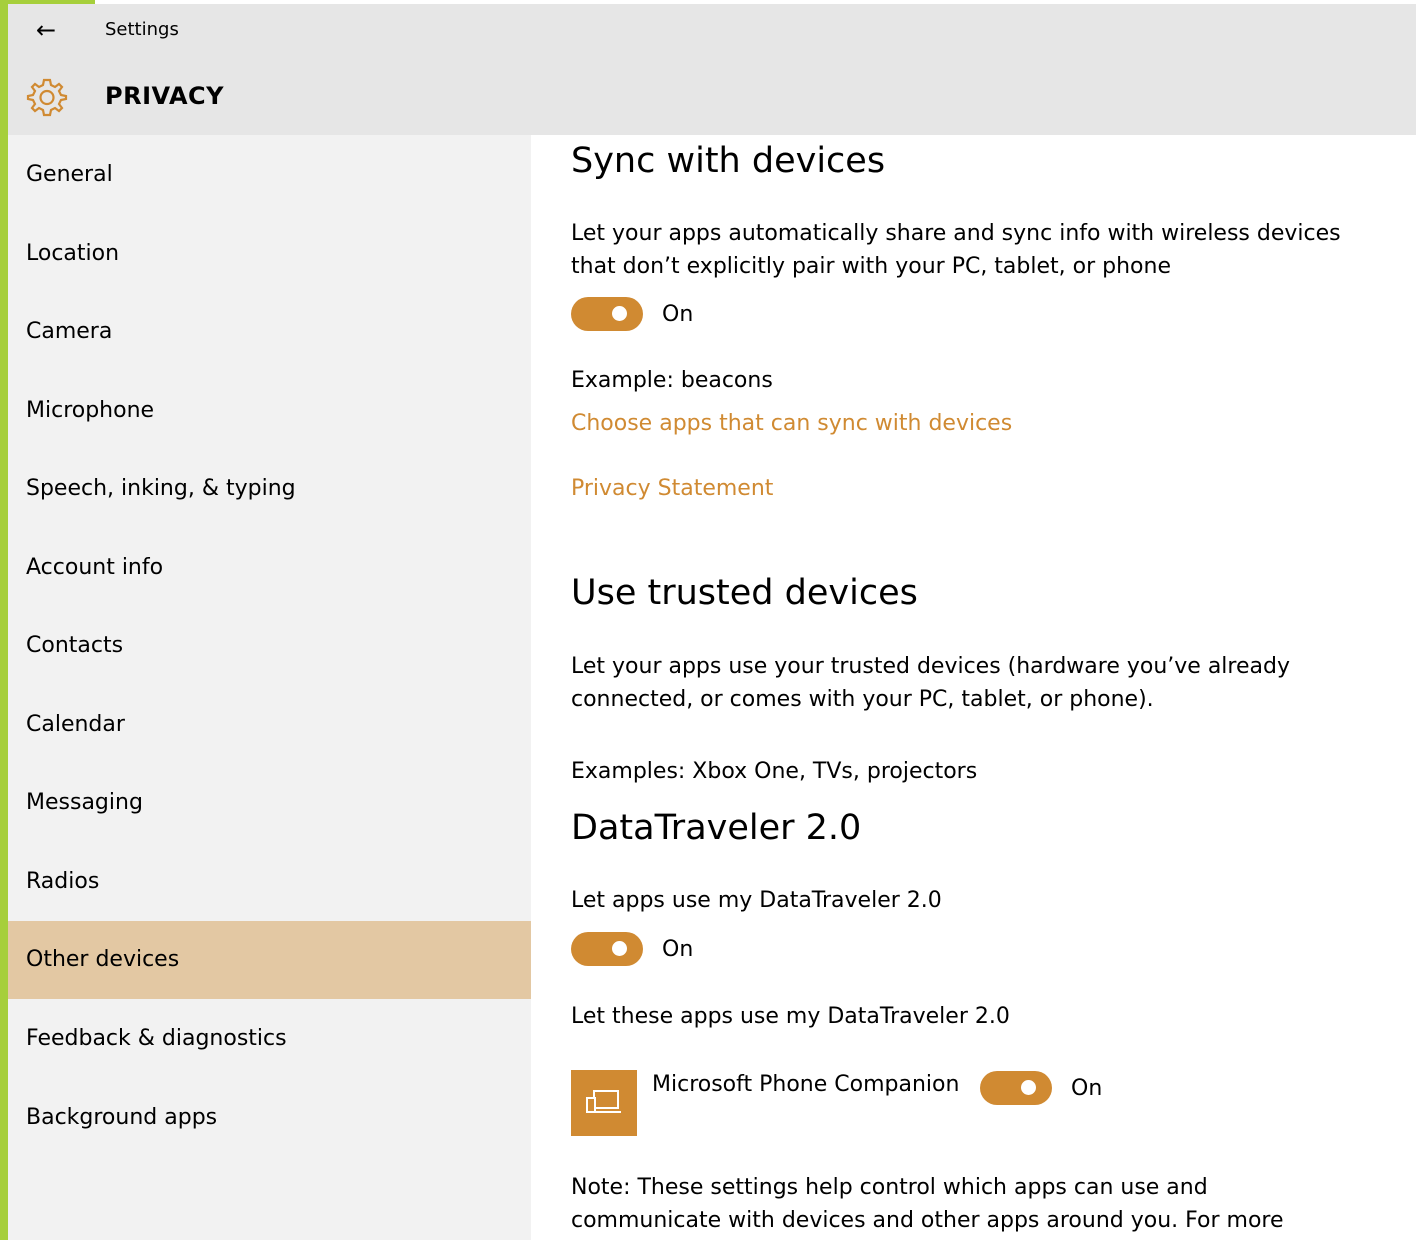 The width and height of the screenshot is (1416, 1240). I want to click on phone-companion-toggle-label: On, so click(1087, 1088).